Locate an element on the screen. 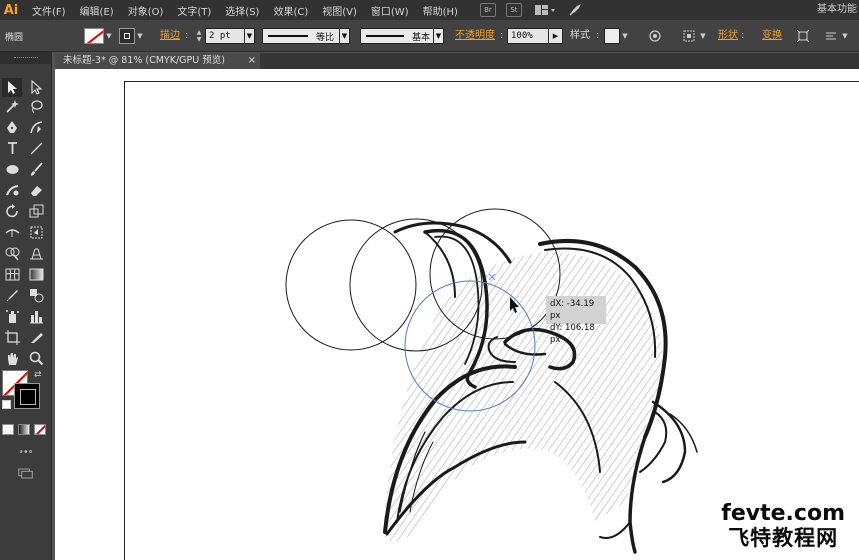 Image resolution: width=859 pixels, height=560 pixels. align-control: ▼ is located at coordinates (694, 36).